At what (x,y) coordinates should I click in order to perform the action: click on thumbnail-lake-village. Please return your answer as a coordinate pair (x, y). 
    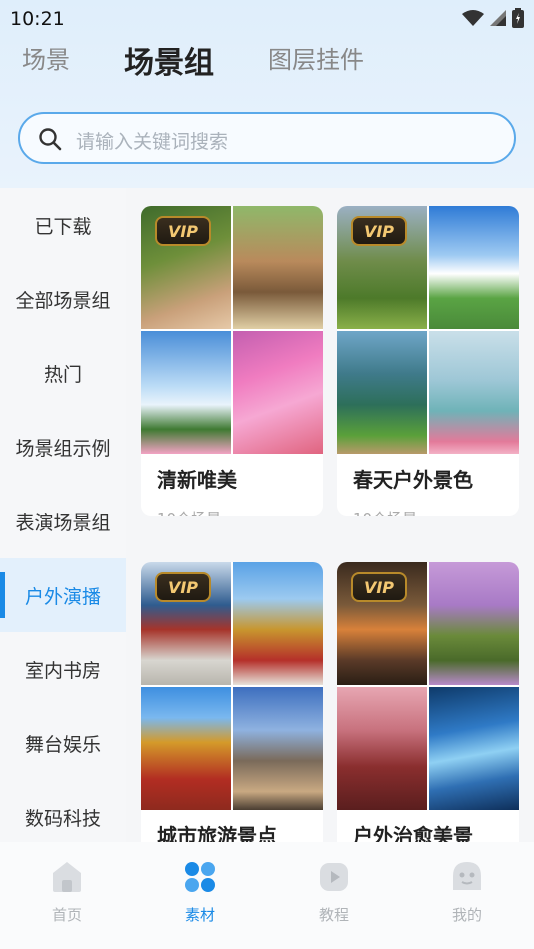
    Looking at the image, I should click on (382, 392).